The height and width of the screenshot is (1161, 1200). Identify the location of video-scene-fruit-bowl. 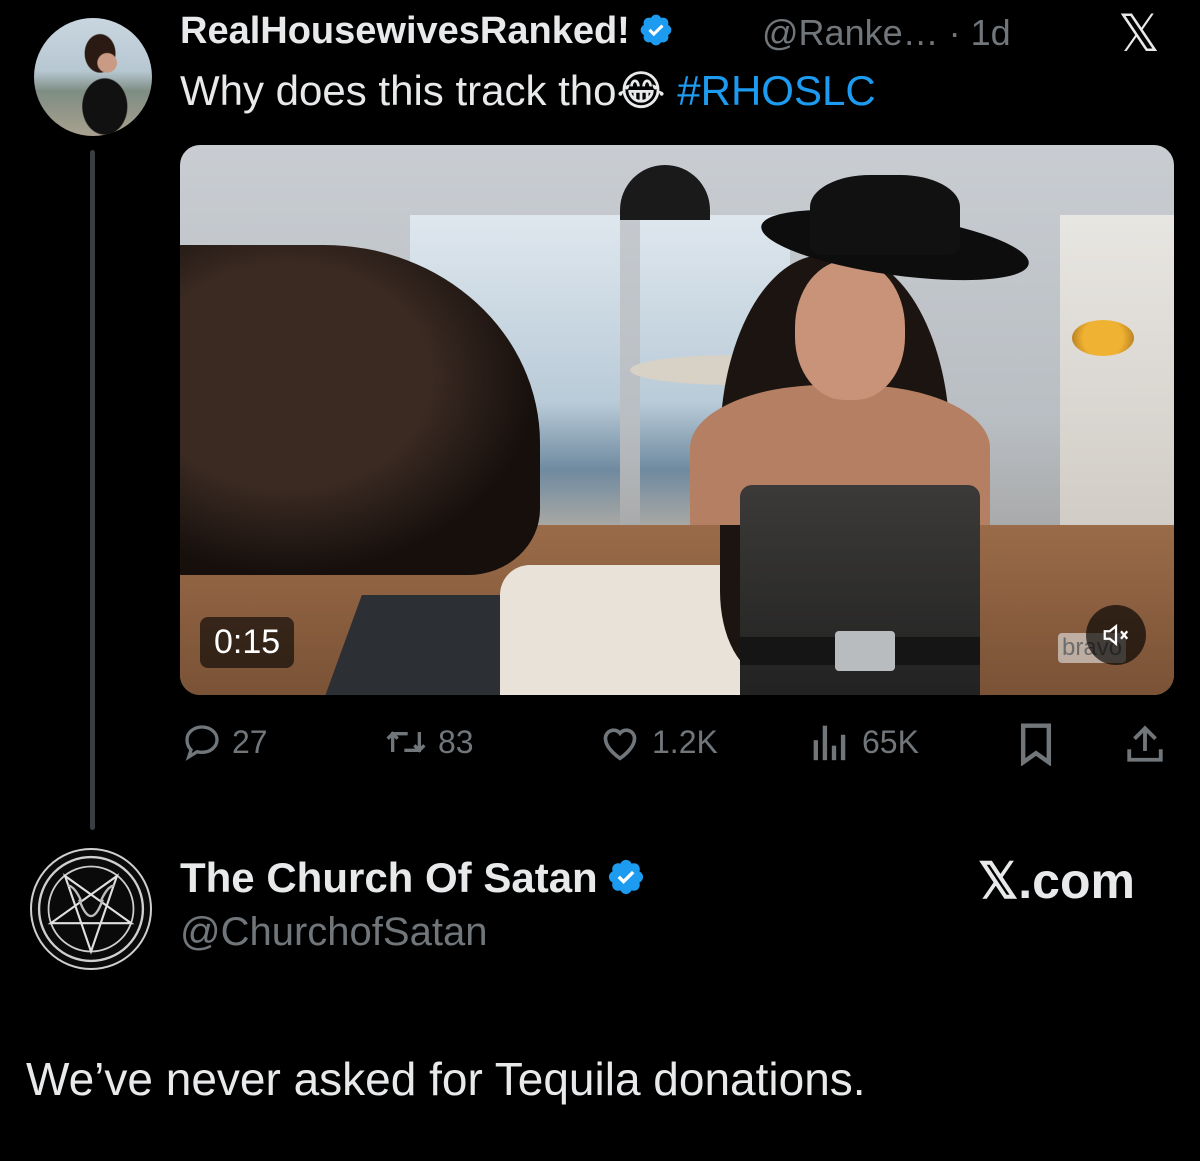
(1103, 338).